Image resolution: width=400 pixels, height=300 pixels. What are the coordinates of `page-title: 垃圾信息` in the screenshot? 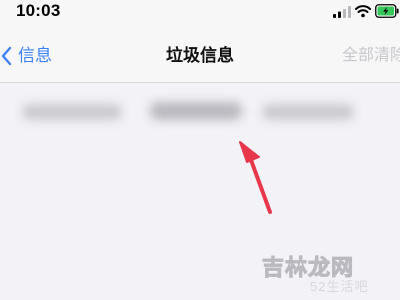 It's located at (200, 55).